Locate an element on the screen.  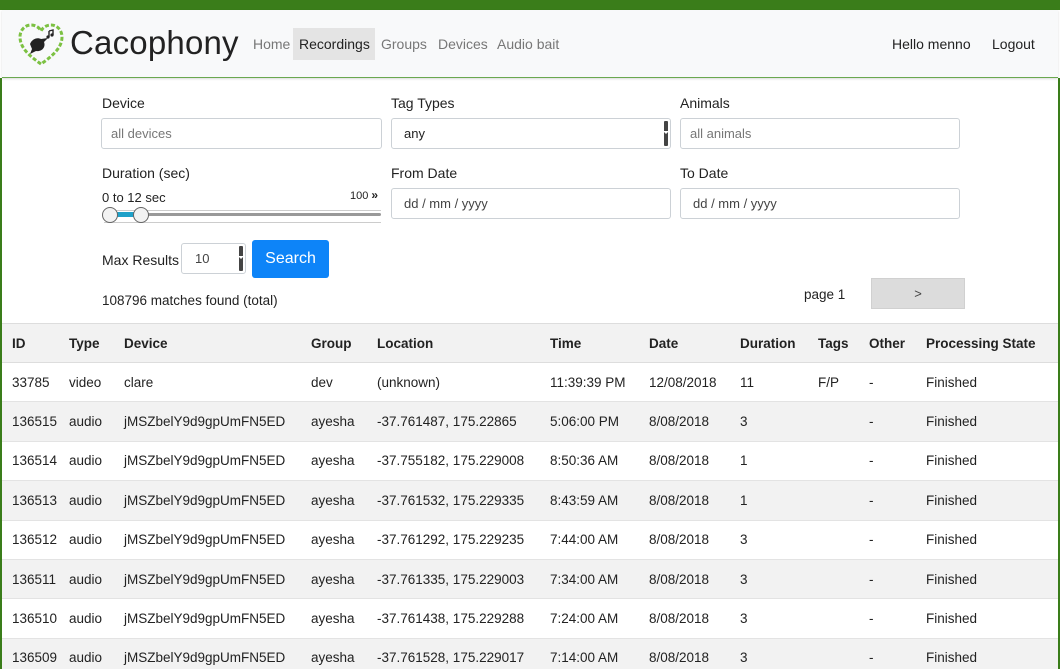
recording-time: 7:24:00 AM is located at coordinates (599, 618).